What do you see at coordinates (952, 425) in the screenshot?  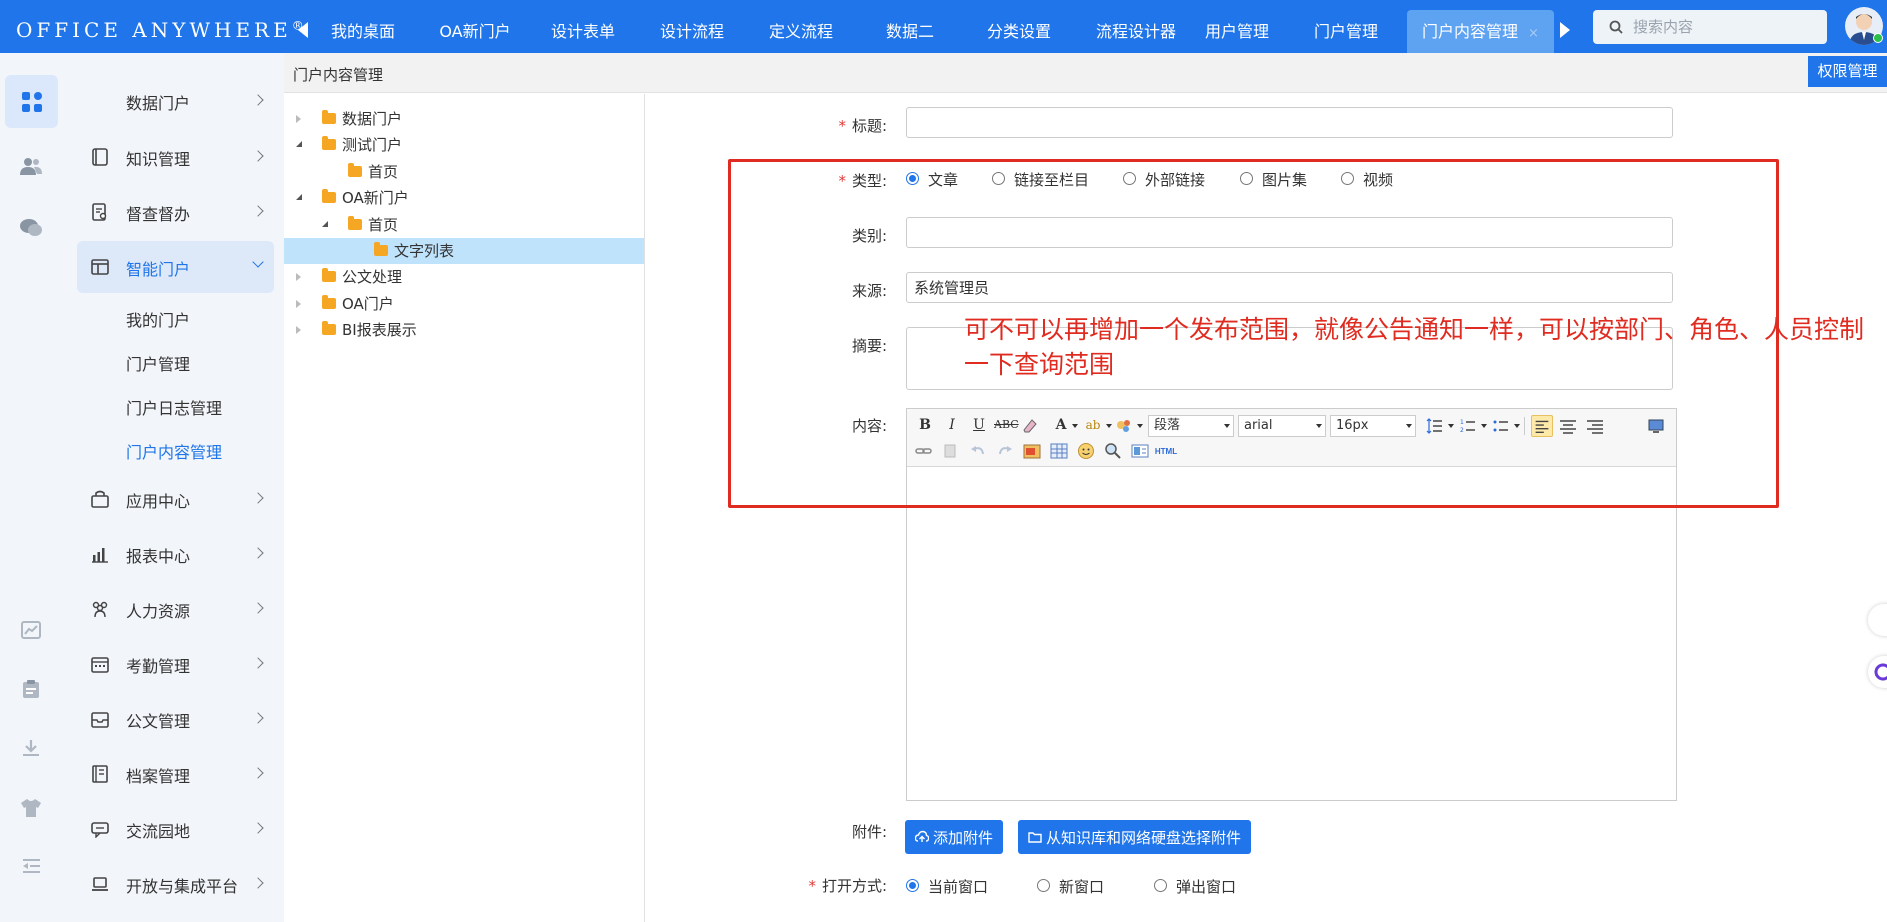 I see `italic-icon: I` at bounding box center [952, 425].